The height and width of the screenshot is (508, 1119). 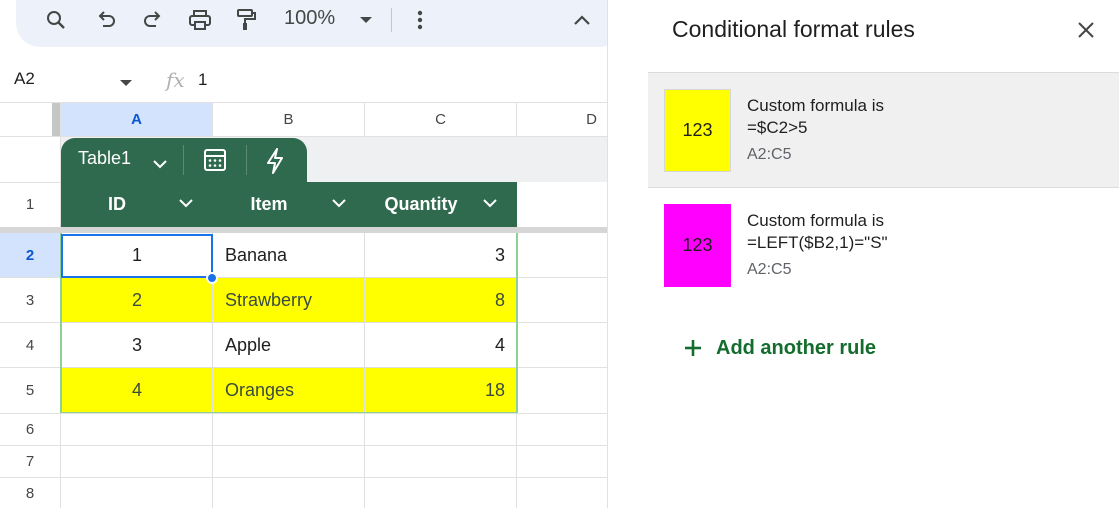 I want to click on header-id-chevron-icon, so click(x=186, y=205).